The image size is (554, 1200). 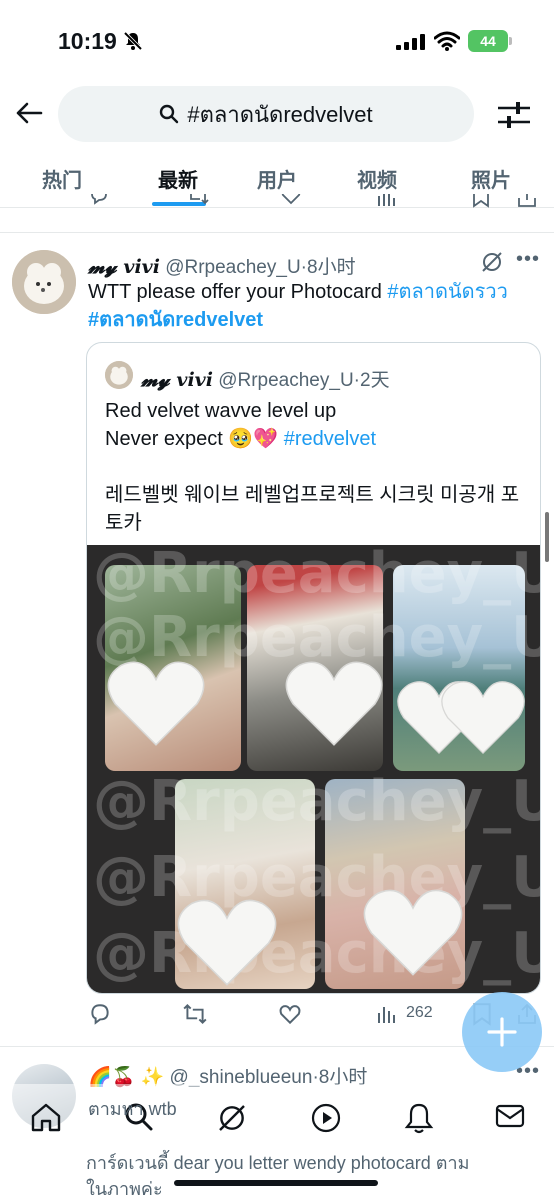 I want to click on reply-button, so click(x=100, y=1014).